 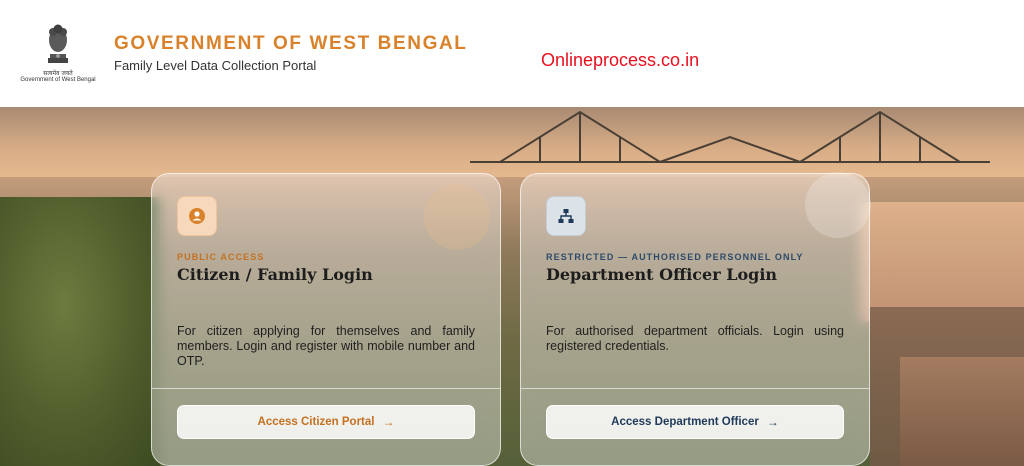 I want to click on emblem-caption: Government of West Bengal, so click(x=58, y=80).